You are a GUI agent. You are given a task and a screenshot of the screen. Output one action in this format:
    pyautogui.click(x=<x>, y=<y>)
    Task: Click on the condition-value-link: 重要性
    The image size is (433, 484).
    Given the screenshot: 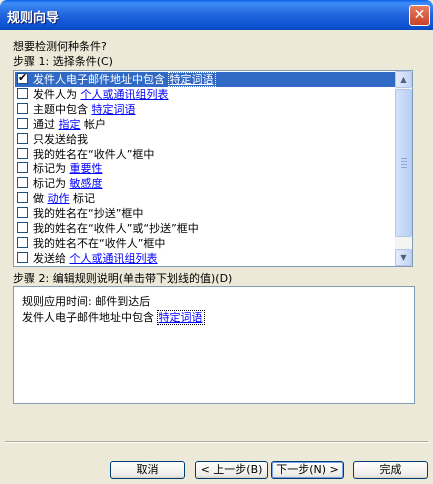 What is the action you would take?
    pyautogui.click(x=86, y=168)
    